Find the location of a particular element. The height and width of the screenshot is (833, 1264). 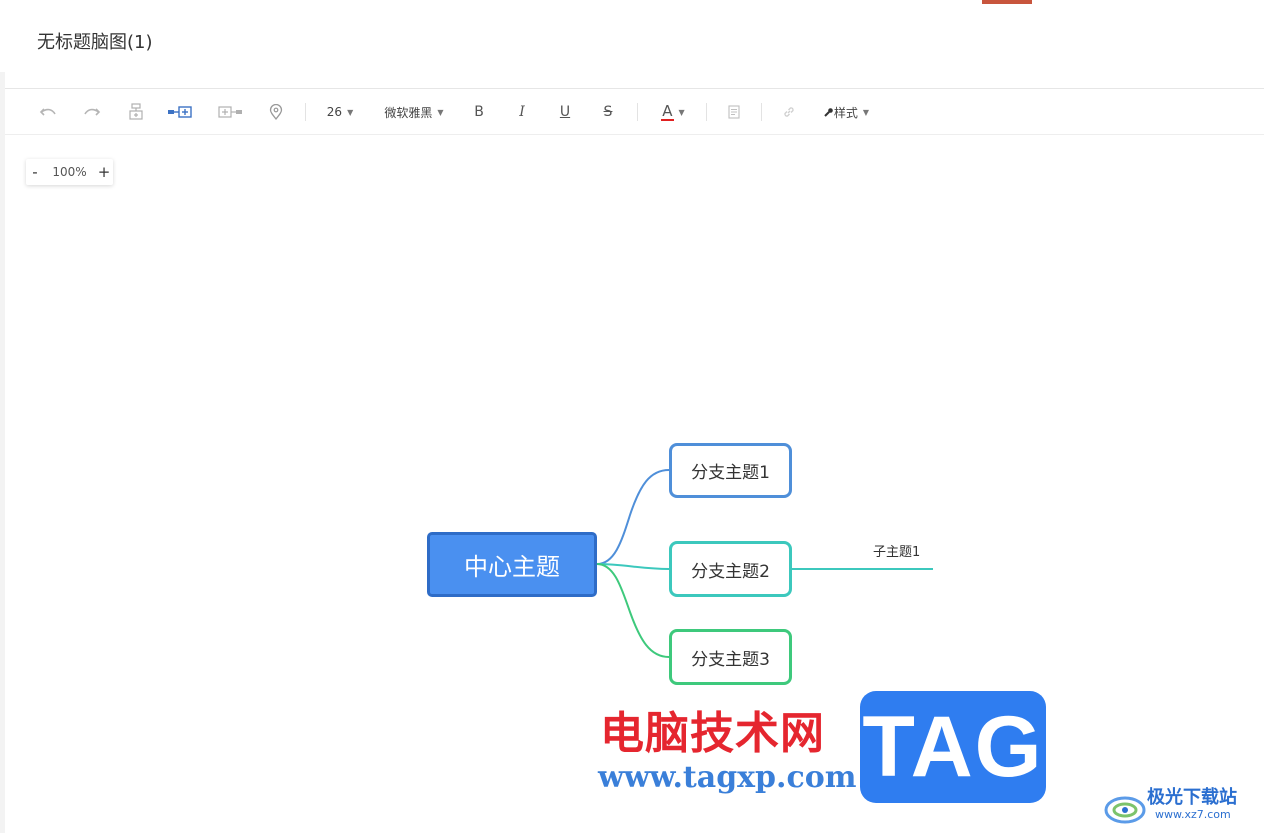

underline-label: U is located at coordinates (565, 112).